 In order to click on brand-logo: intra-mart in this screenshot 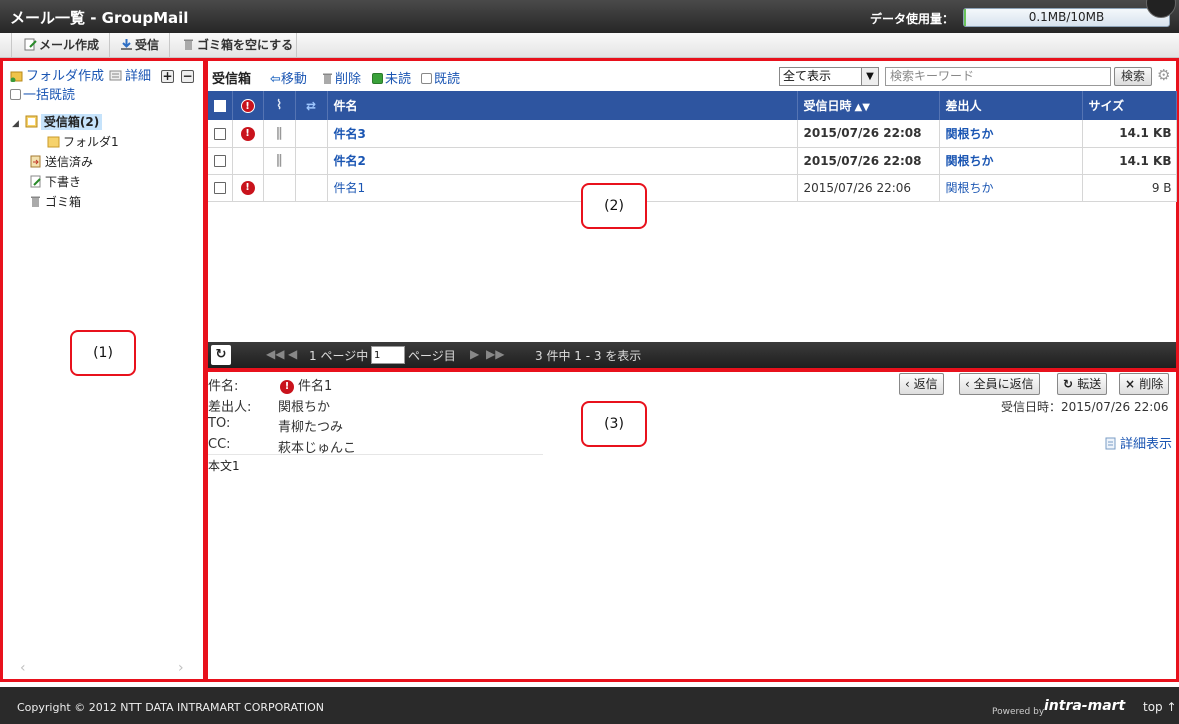, I will do `click(1085, 706)`.